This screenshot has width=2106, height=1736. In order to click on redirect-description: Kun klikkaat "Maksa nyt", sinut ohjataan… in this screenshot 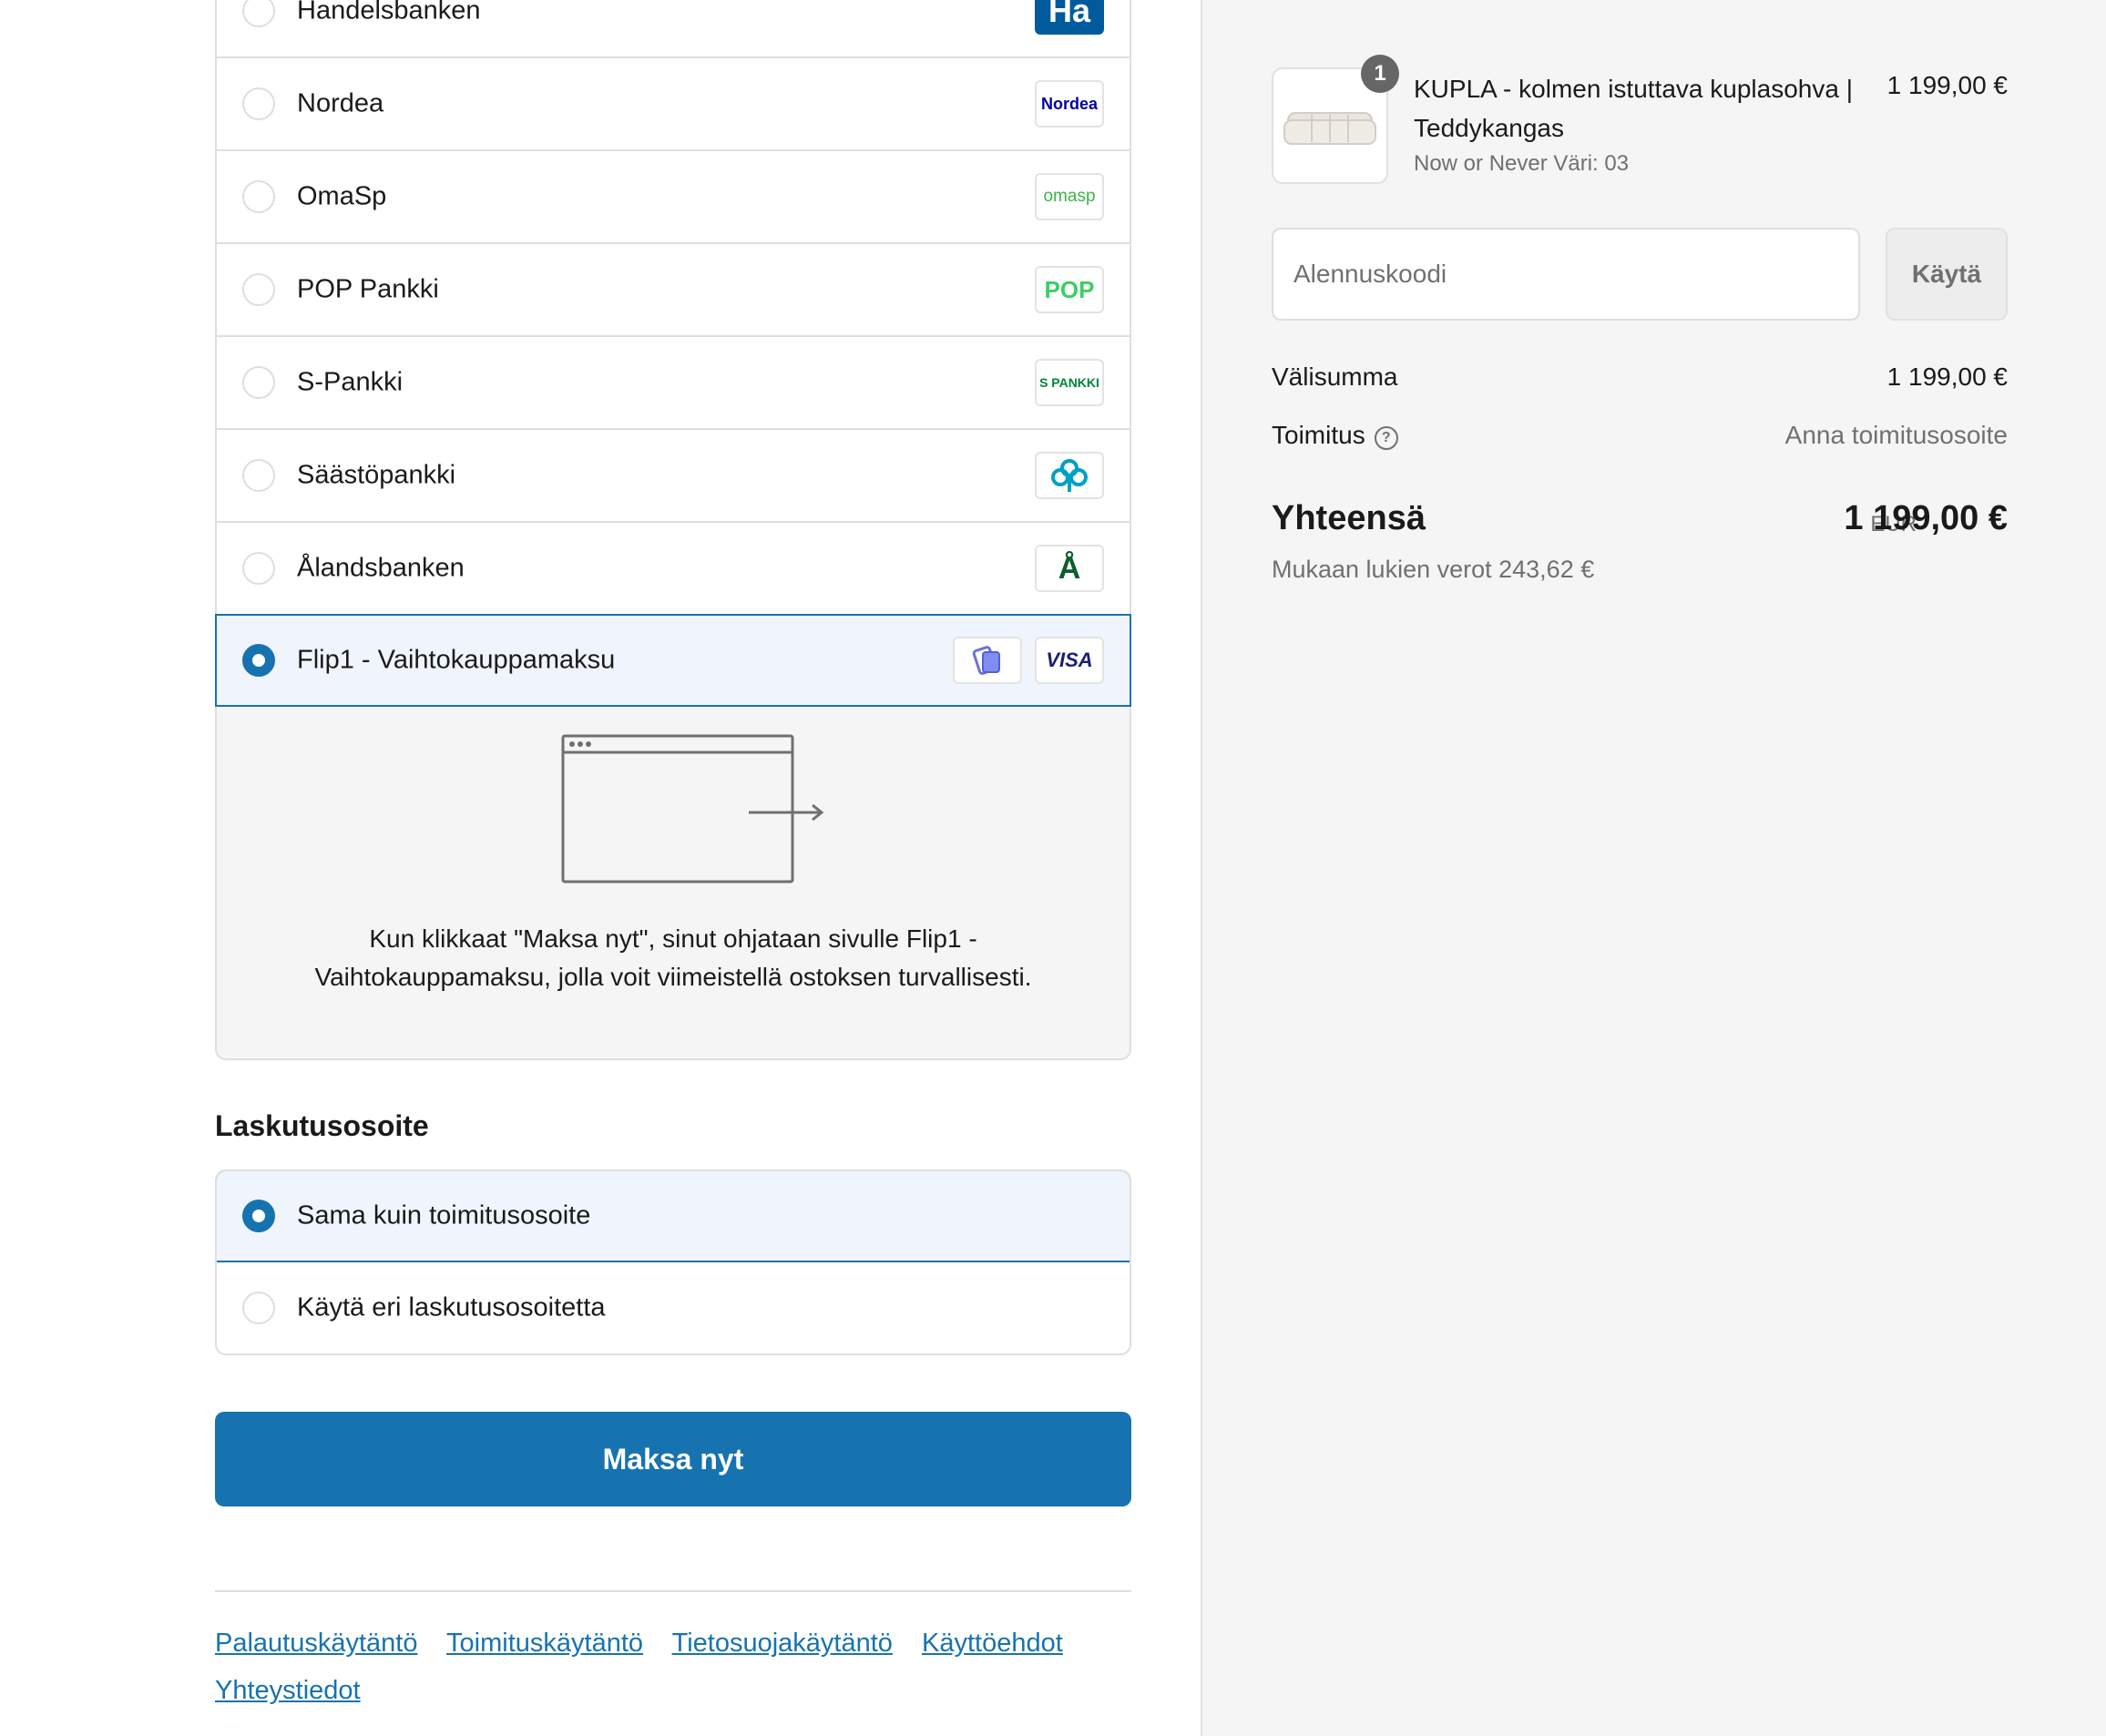, I will do `click(673, 957)`.